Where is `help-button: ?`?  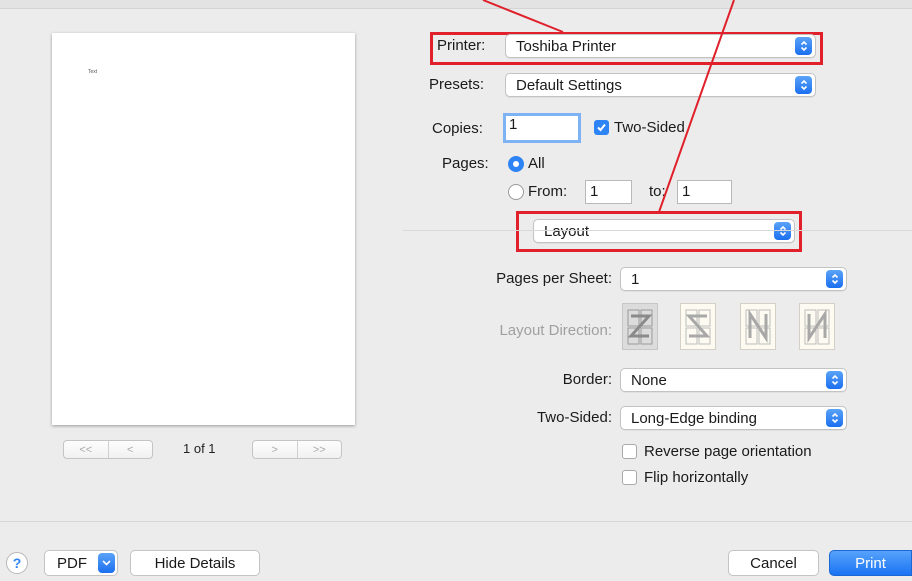 help-button: ? is located at coordinates (17, 563).